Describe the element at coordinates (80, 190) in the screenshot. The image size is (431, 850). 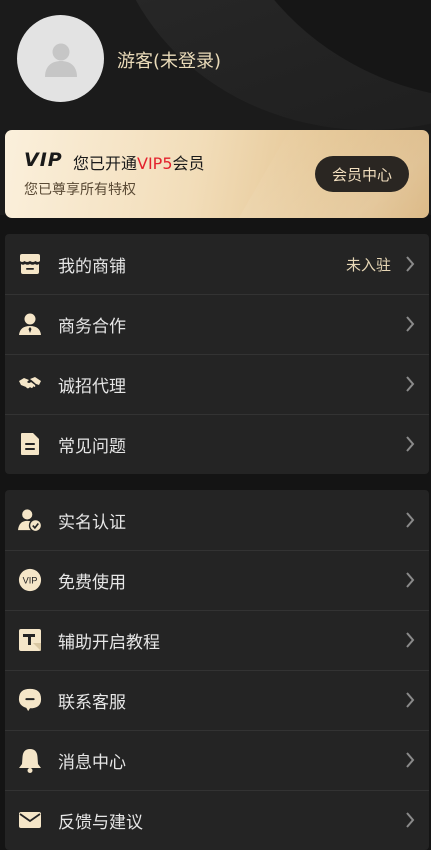
I see `vip-subtitle: 您已尊享所有特权` at that location.